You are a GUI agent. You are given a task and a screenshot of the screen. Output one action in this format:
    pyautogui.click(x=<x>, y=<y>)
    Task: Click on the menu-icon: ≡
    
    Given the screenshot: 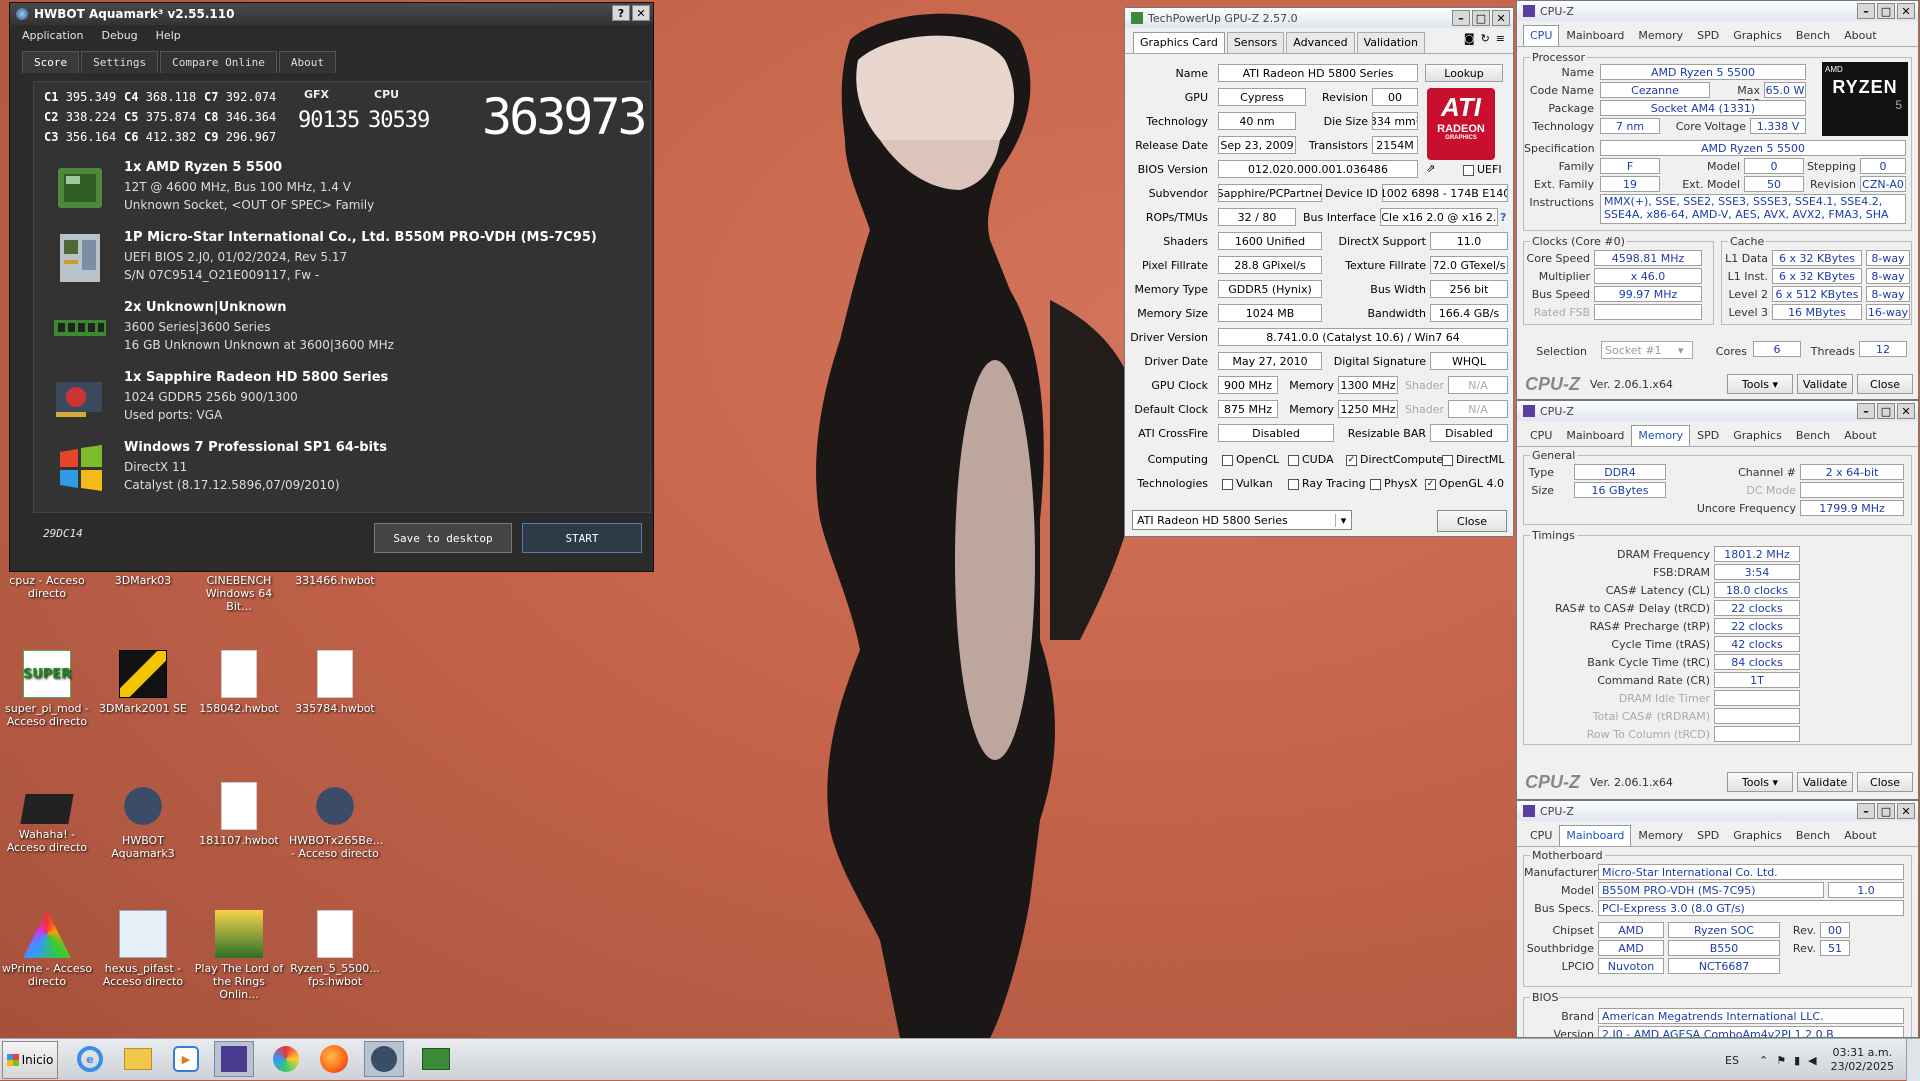 What is the action you would take?
    pyautogui.click(x=1500, y=42)
    